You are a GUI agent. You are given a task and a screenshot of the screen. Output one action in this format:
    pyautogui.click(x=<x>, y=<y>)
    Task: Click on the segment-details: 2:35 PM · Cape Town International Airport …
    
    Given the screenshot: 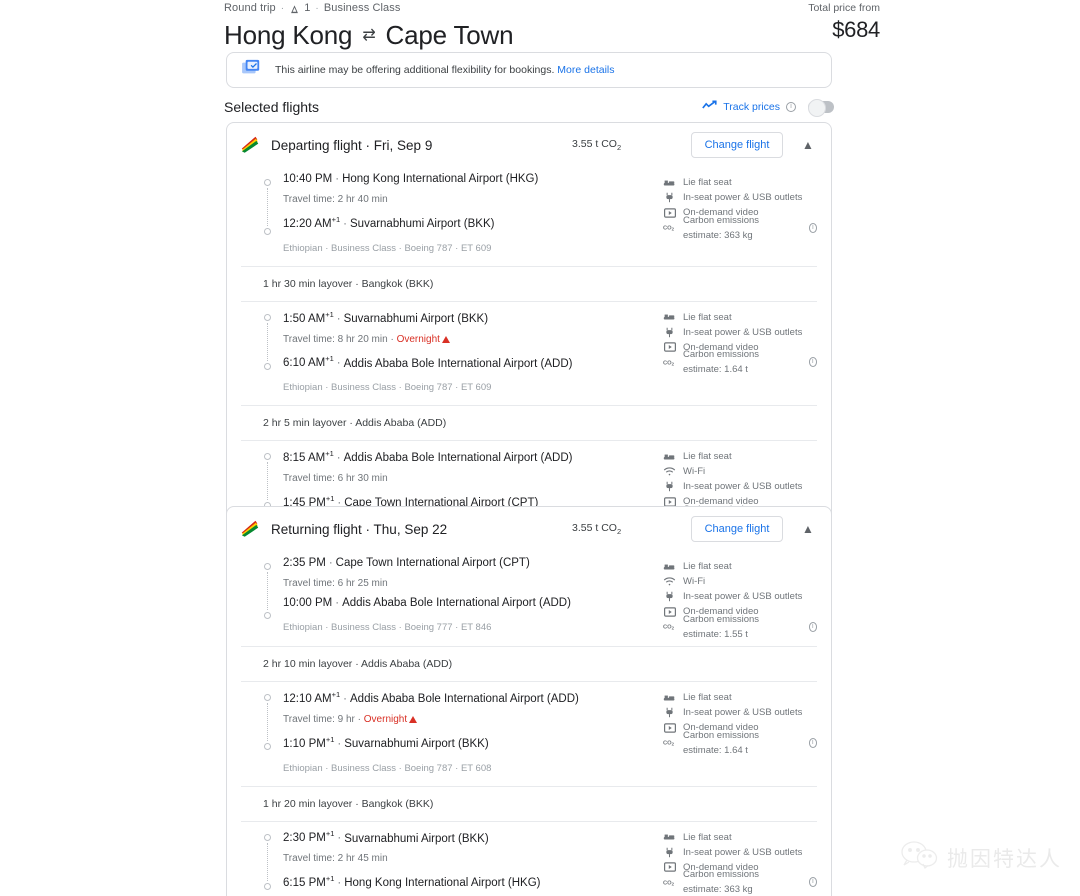 What is the action you would take?
    pyautogui.click(x=452, y=594)
    